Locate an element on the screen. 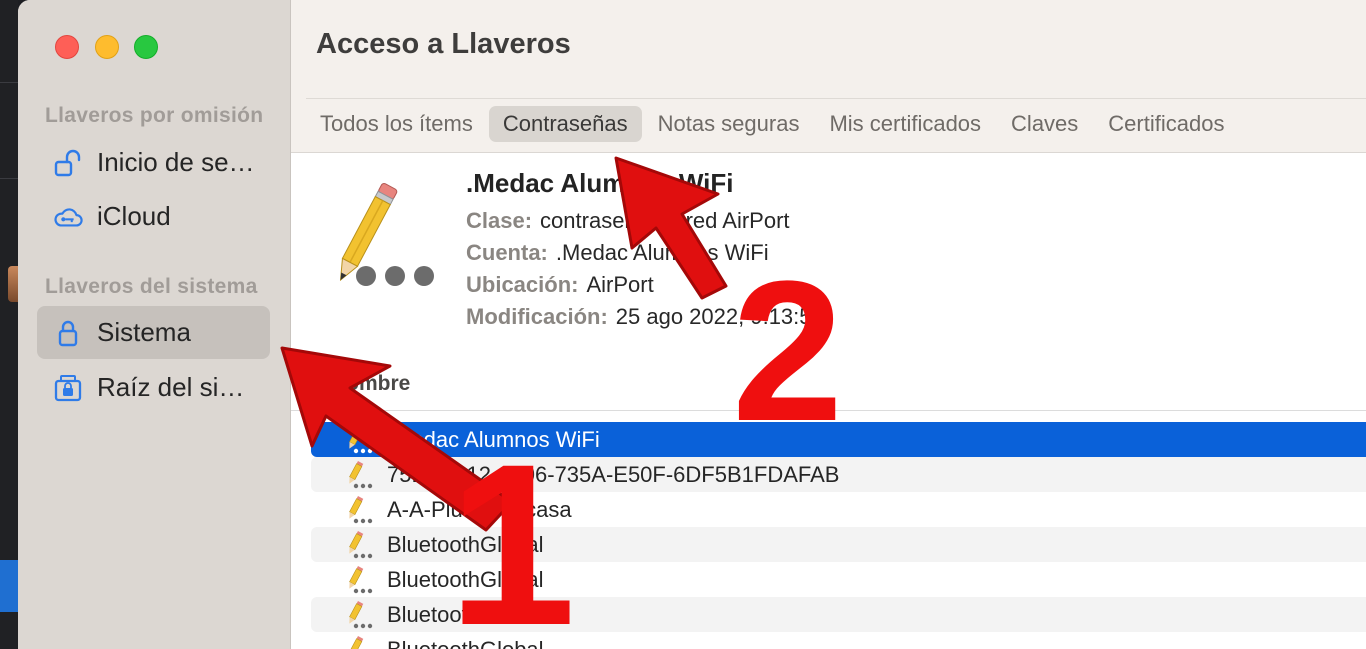 This screenshot has width=1366, height=649. tab-passwords: Contraseñas is located at coordinates (565, 124).